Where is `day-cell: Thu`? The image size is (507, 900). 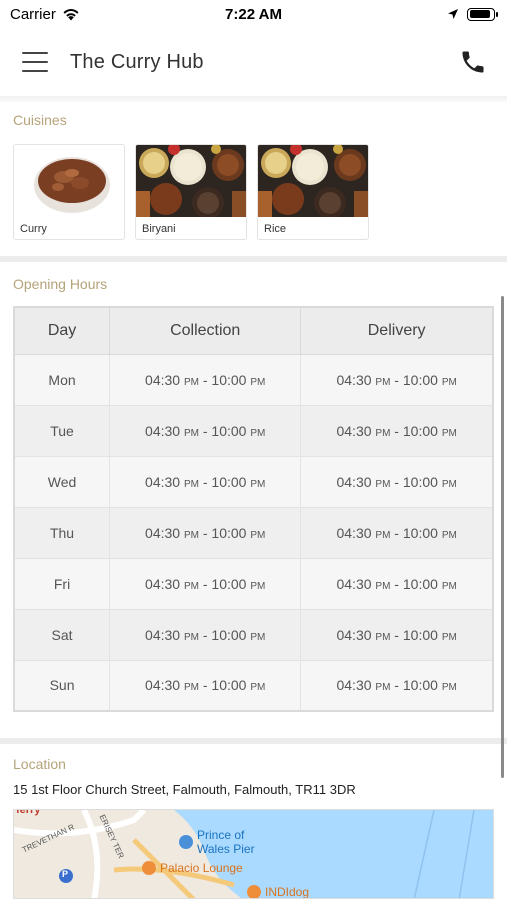
day-cell: Thu is located at coordinates (62, 532).